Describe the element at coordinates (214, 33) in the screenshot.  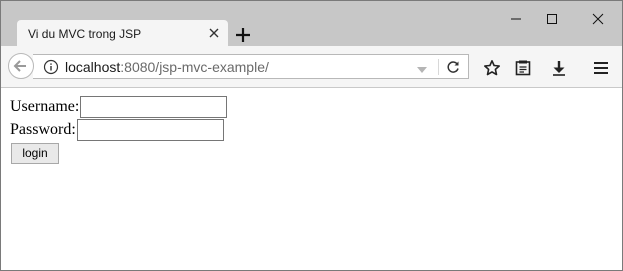
I see `tab-close-icon` at that location.